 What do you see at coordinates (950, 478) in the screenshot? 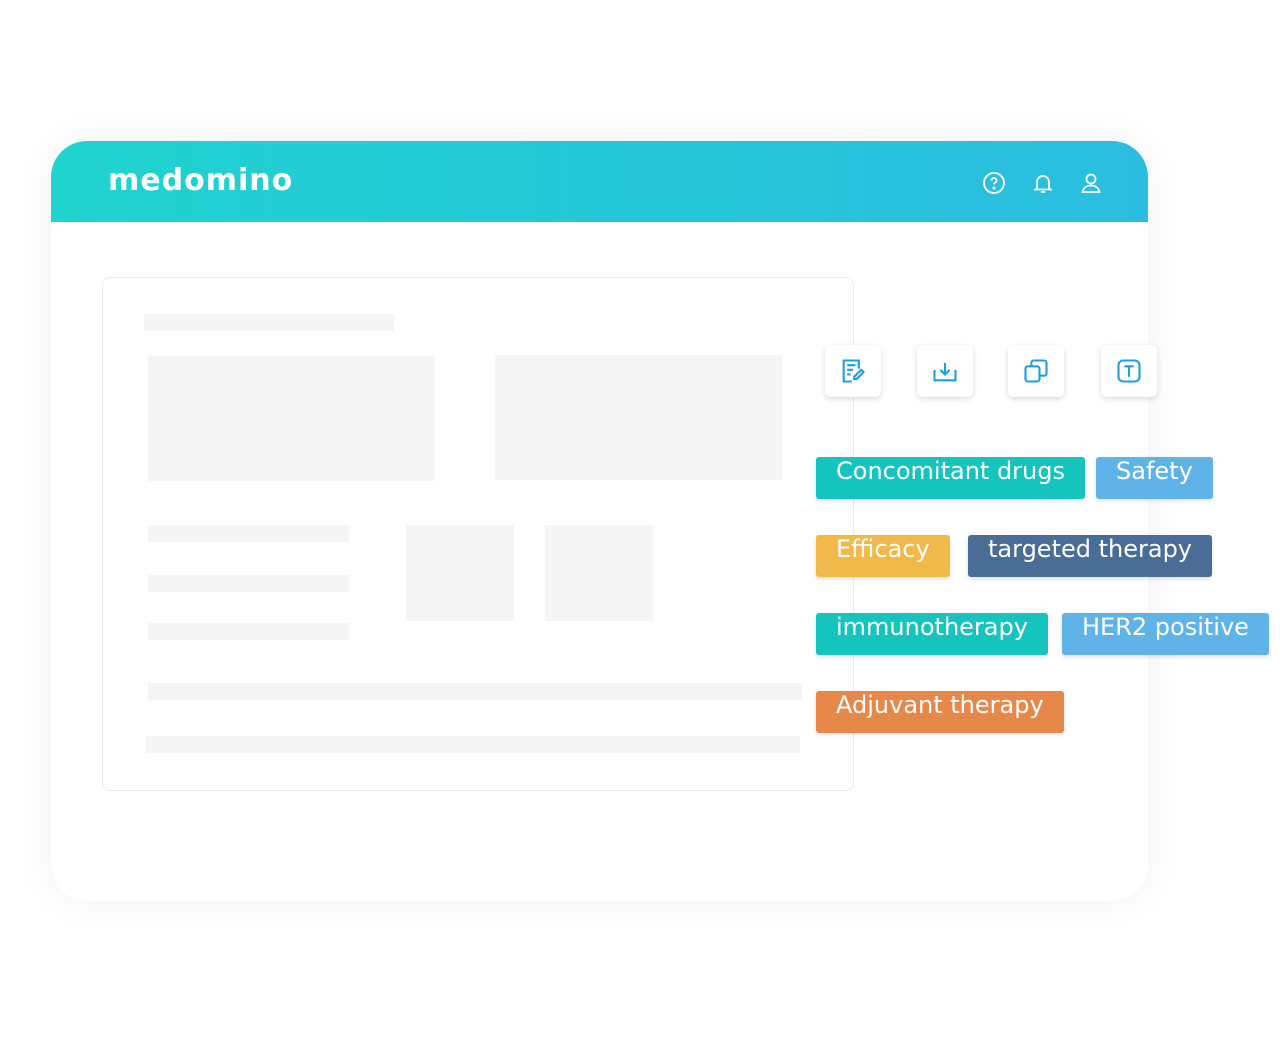
I see `tag-concomitant-drugs: Concomitant drugs` at bounding box center [950, 478].